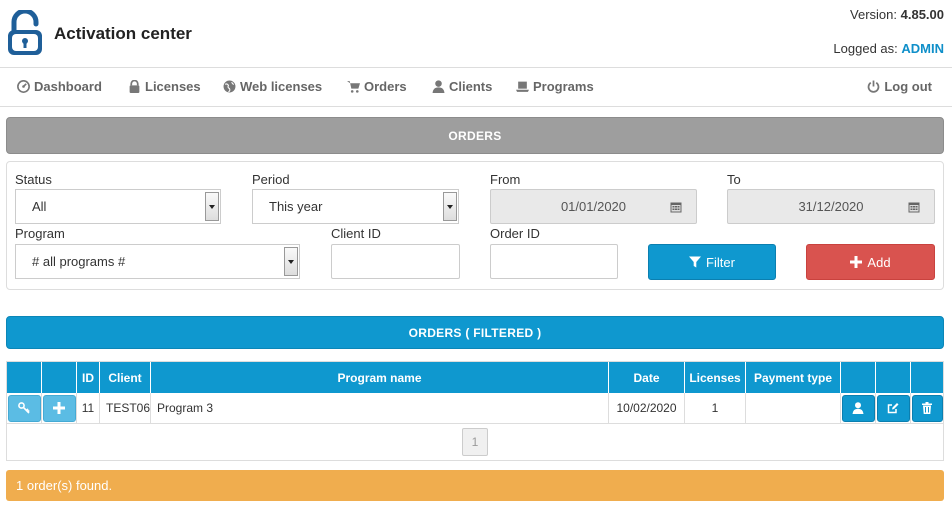 Image resolution: width=952 pixels, height=509 pixels. What do you see at coordinates (865, 48) in the screenshot?
I see `logged-label: Logged as:` at bounding box center [865, 48].